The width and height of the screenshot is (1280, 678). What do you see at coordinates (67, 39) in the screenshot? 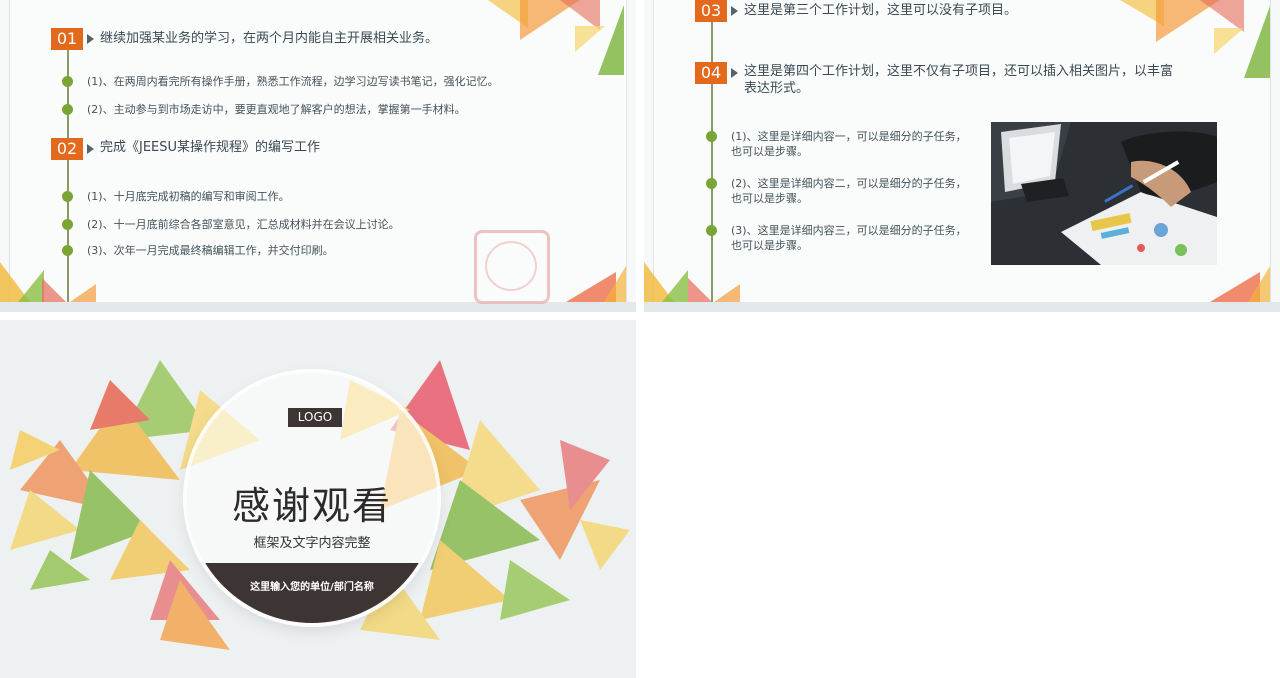
I see `section-number-badge: 01` at bounding box center [67, 39].